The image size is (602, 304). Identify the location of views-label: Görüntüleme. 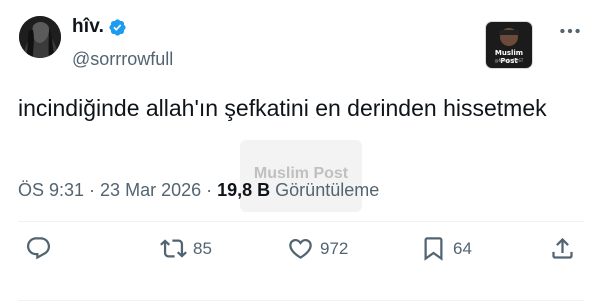
(325, 190).